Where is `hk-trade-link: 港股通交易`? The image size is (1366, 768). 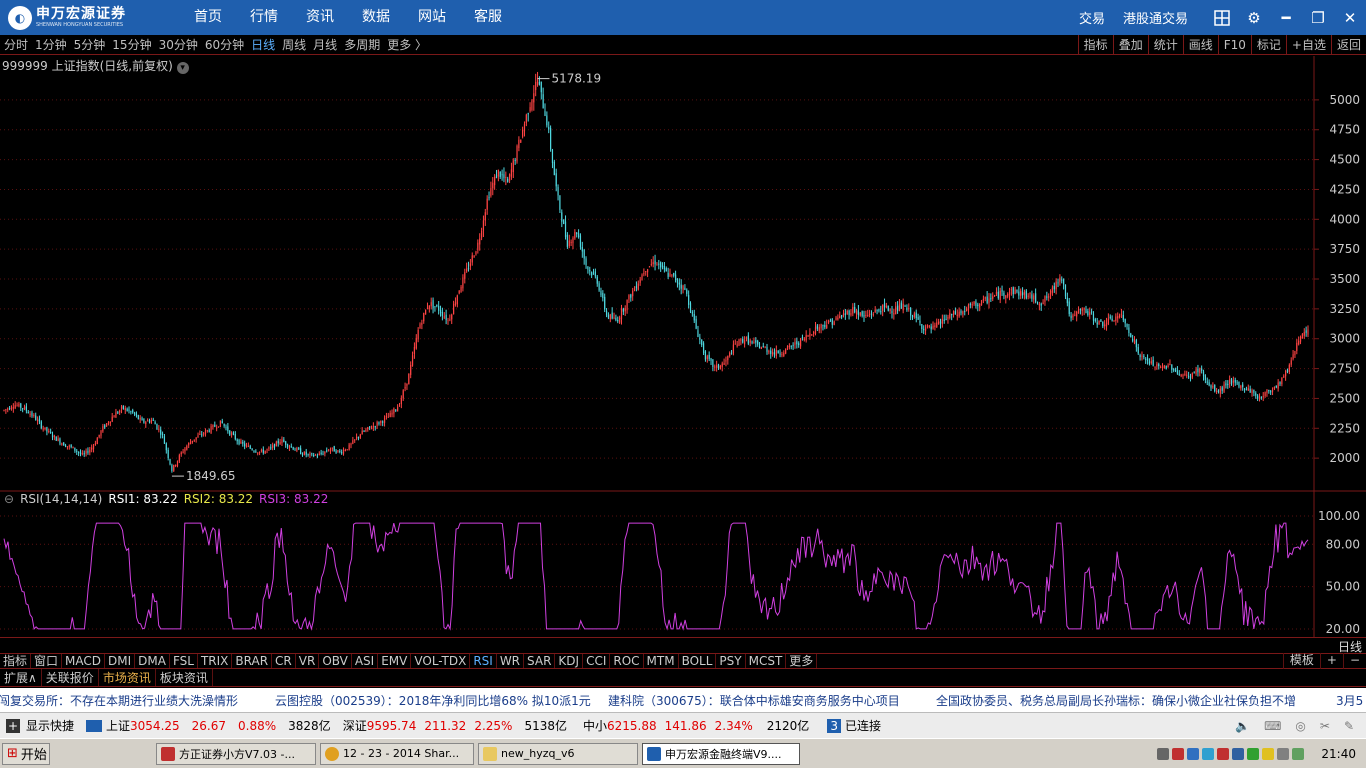 hk-trade-link: 港股通交易 is located at coordinates (1155, 17).